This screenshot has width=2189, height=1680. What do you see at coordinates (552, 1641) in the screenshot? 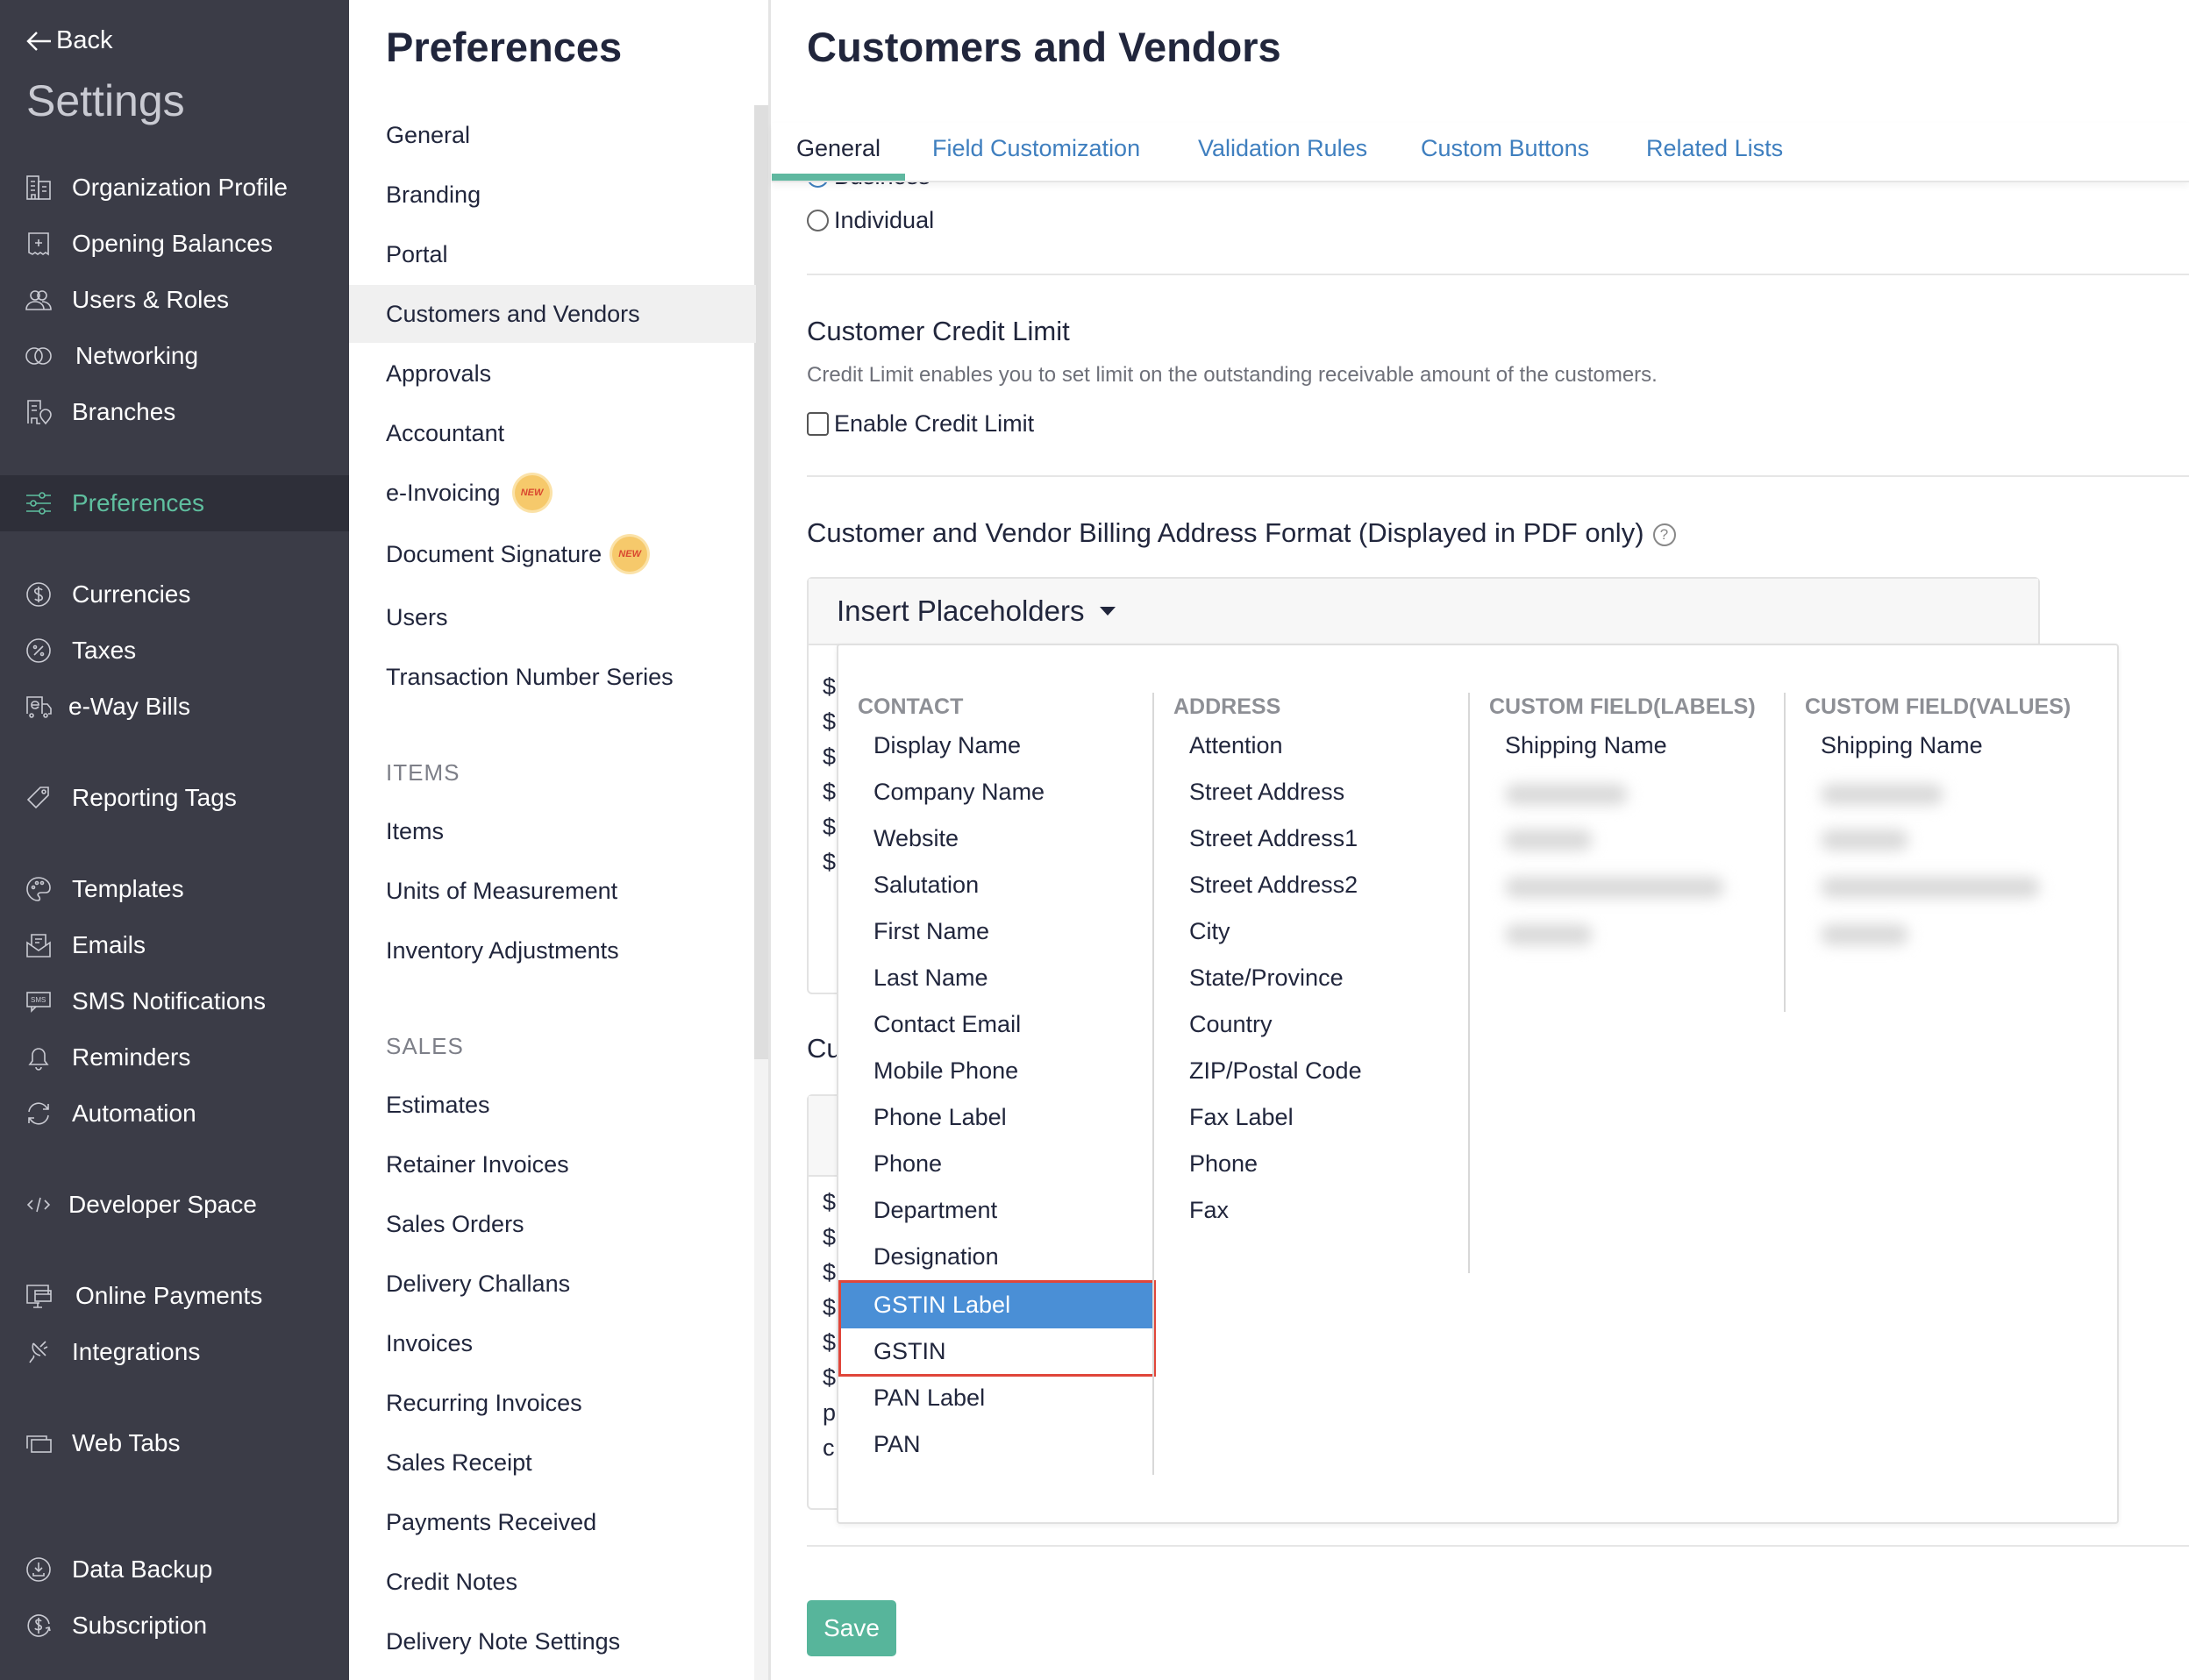
I see `pref-item-delivery-note-settings: Delivery Note Settings` at bounding box center [552, 1641].